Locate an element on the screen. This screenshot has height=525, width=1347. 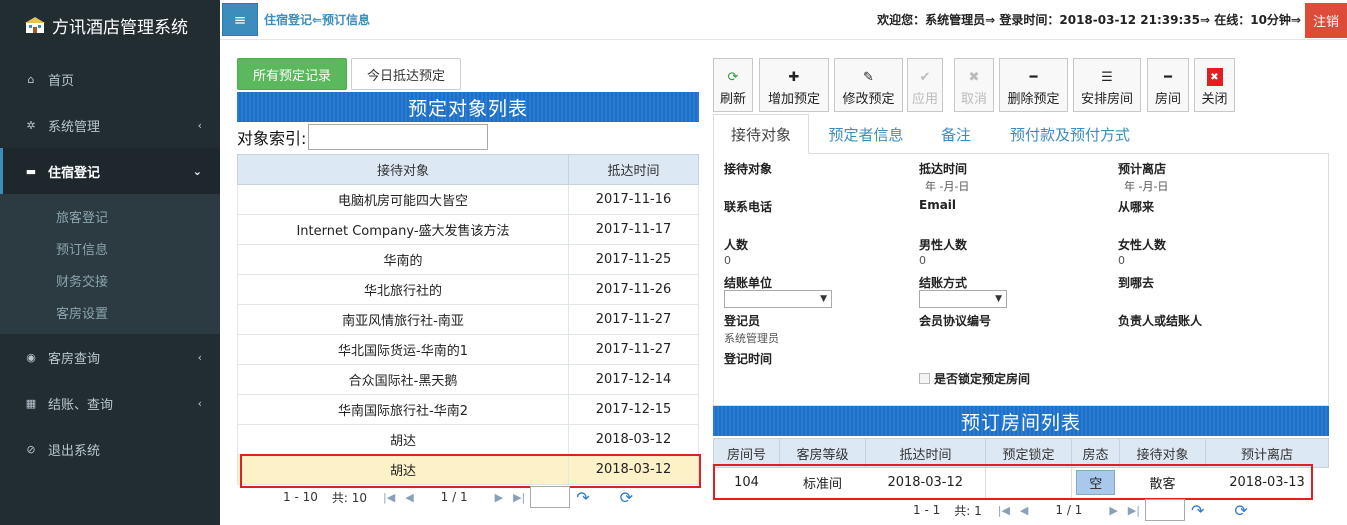
cell-arrival: 2017-11-17 is located at coordinates (633, 229).